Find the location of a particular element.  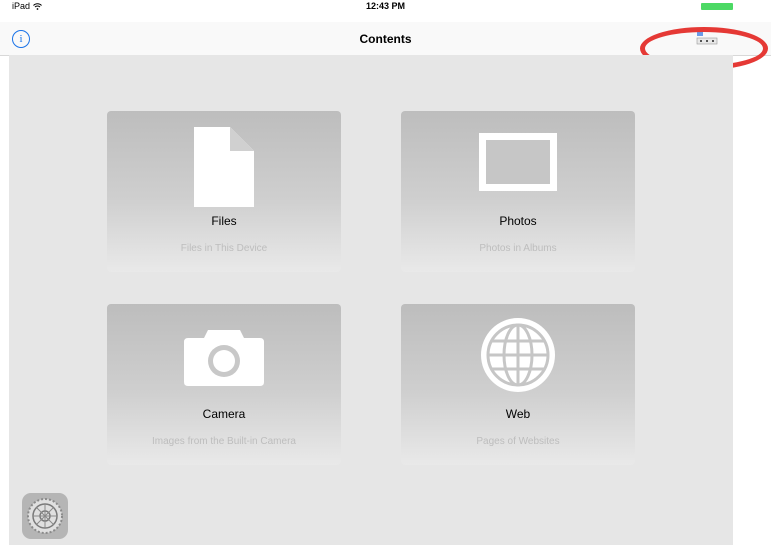

gear-icon is located at coordinates (45, 516).